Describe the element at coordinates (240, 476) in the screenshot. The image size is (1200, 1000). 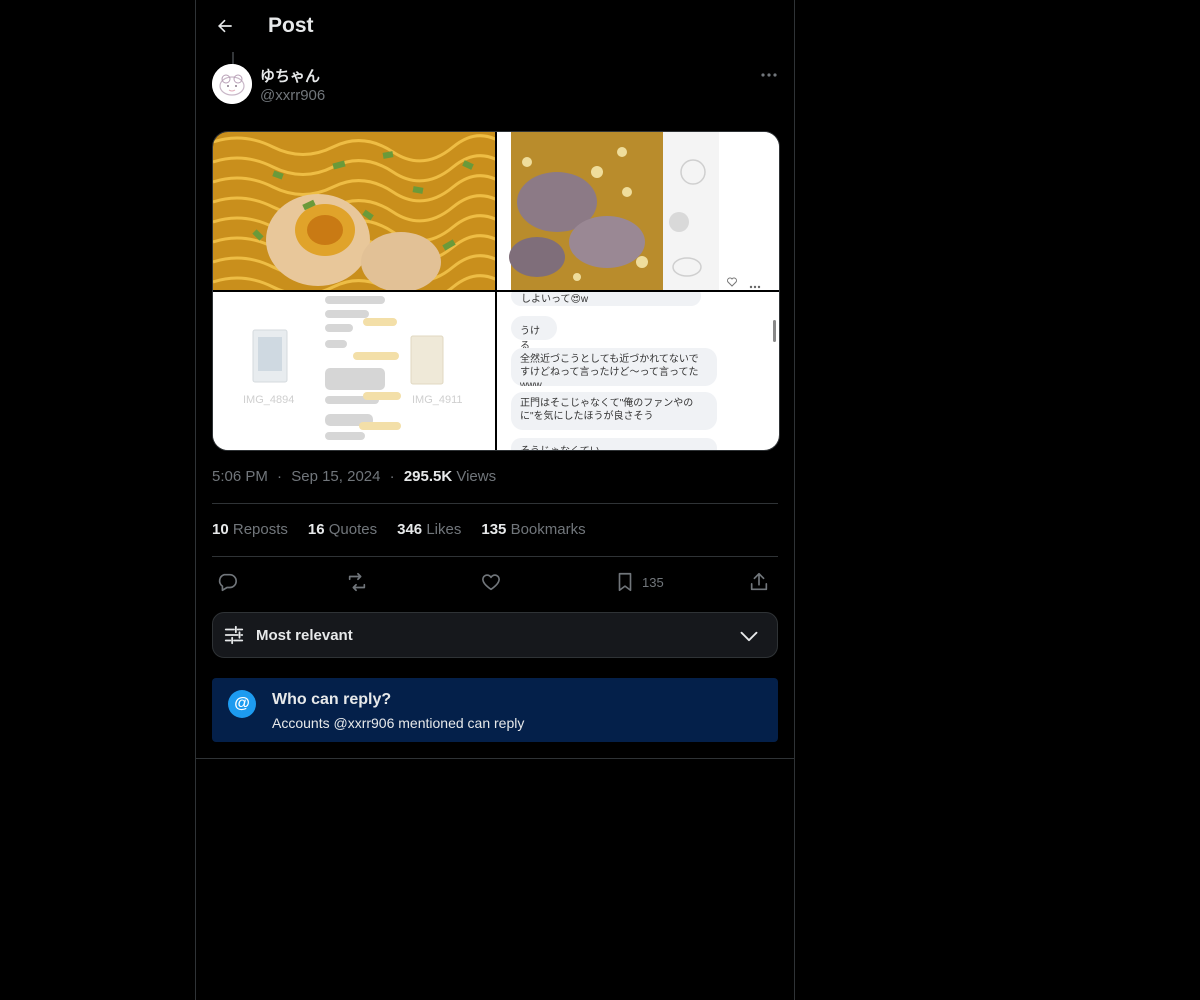
I see `post-time: 5:06 PM` at that location.